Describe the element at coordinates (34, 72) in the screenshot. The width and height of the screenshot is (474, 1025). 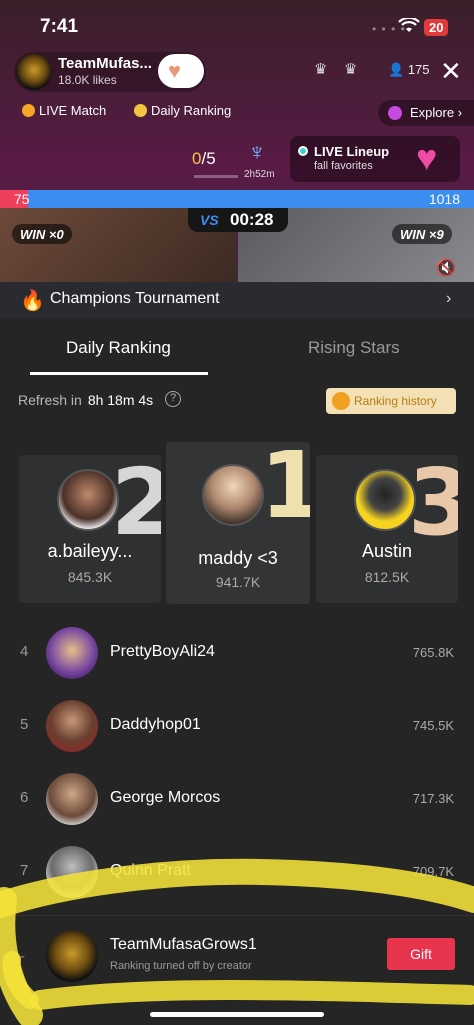
I see `host-avatar` at that location.